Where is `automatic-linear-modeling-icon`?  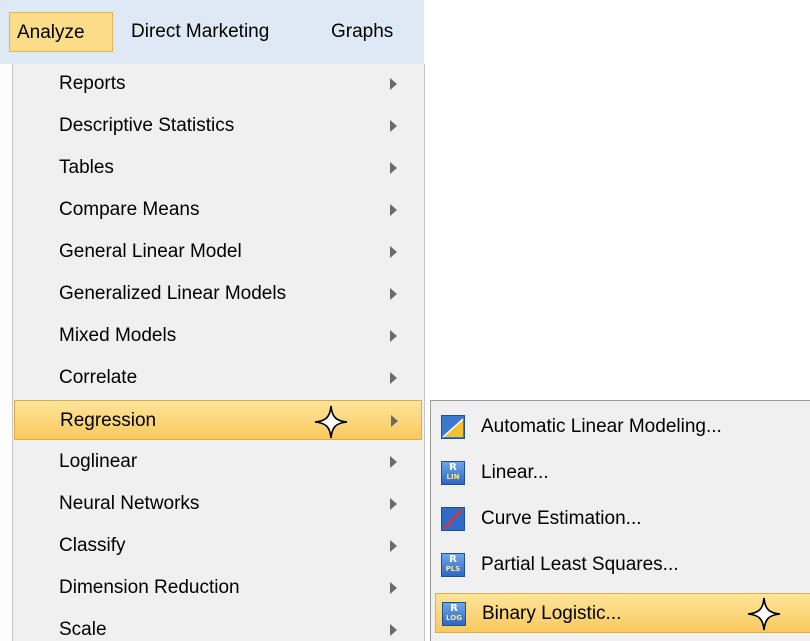 automatic-linear-modeling-icon is located at coordinates (453, 427).